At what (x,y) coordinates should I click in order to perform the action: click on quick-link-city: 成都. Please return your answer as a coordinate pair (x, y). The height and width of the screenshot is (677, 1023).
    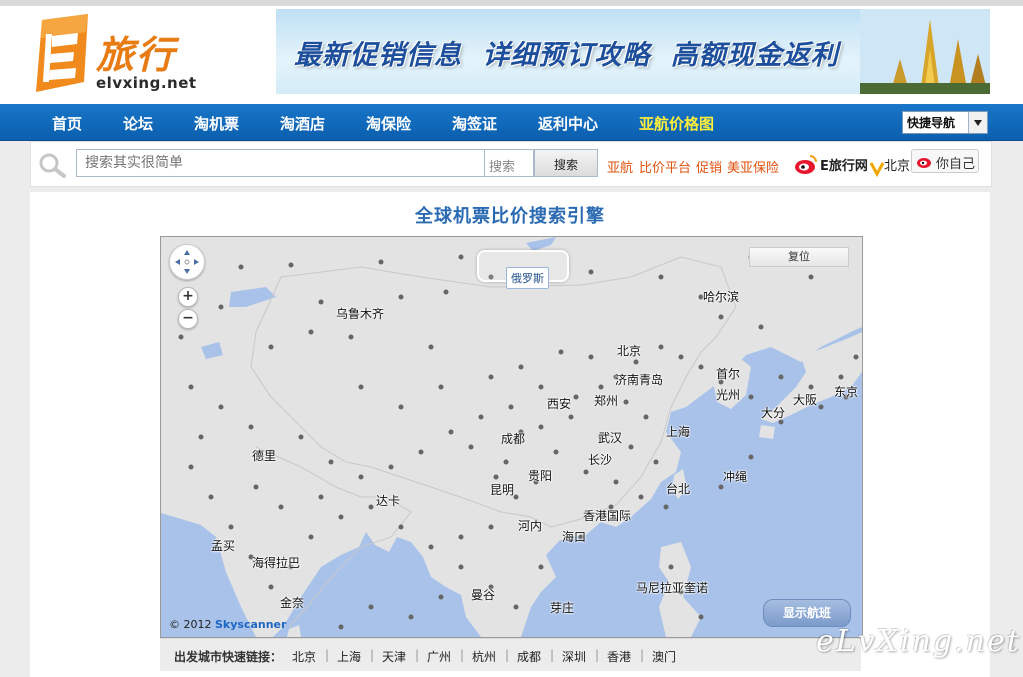
    Looking at the image, I should click on (529, 656).